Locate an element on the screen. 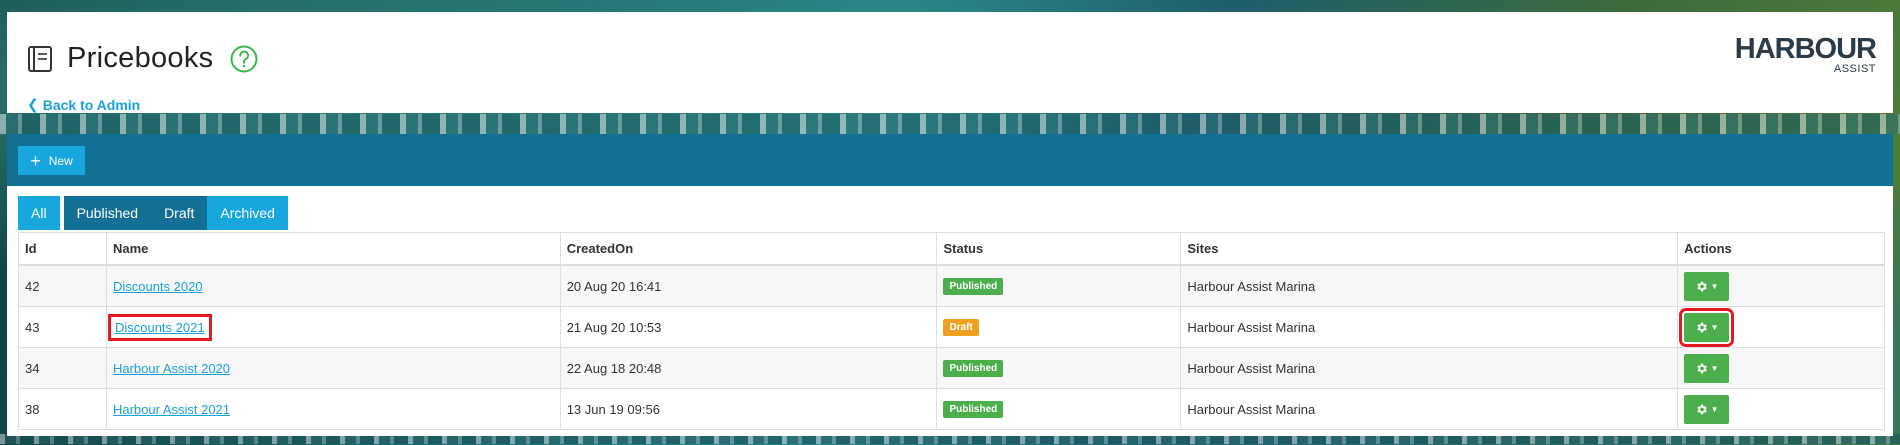 This screenshot has height=445, width=1900. cell-created: 13 Jun 19 09:56 is located at coordinates (748, 409).